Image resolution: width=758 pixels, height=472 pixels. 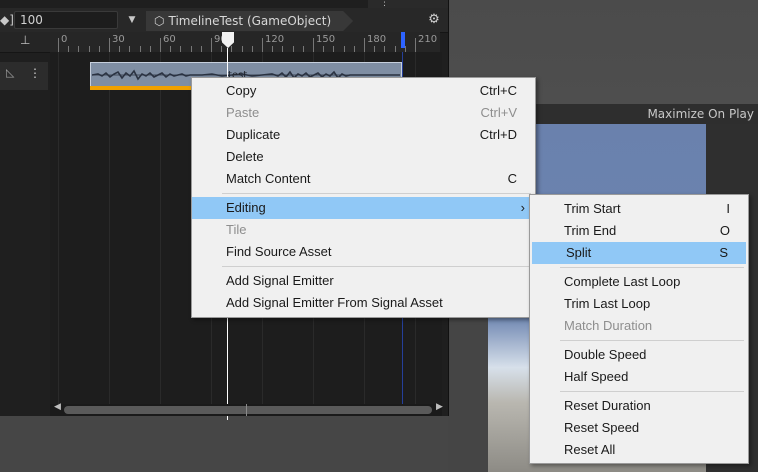 I want to click on menu-item-label: Tile, so click(x=236, y=229).